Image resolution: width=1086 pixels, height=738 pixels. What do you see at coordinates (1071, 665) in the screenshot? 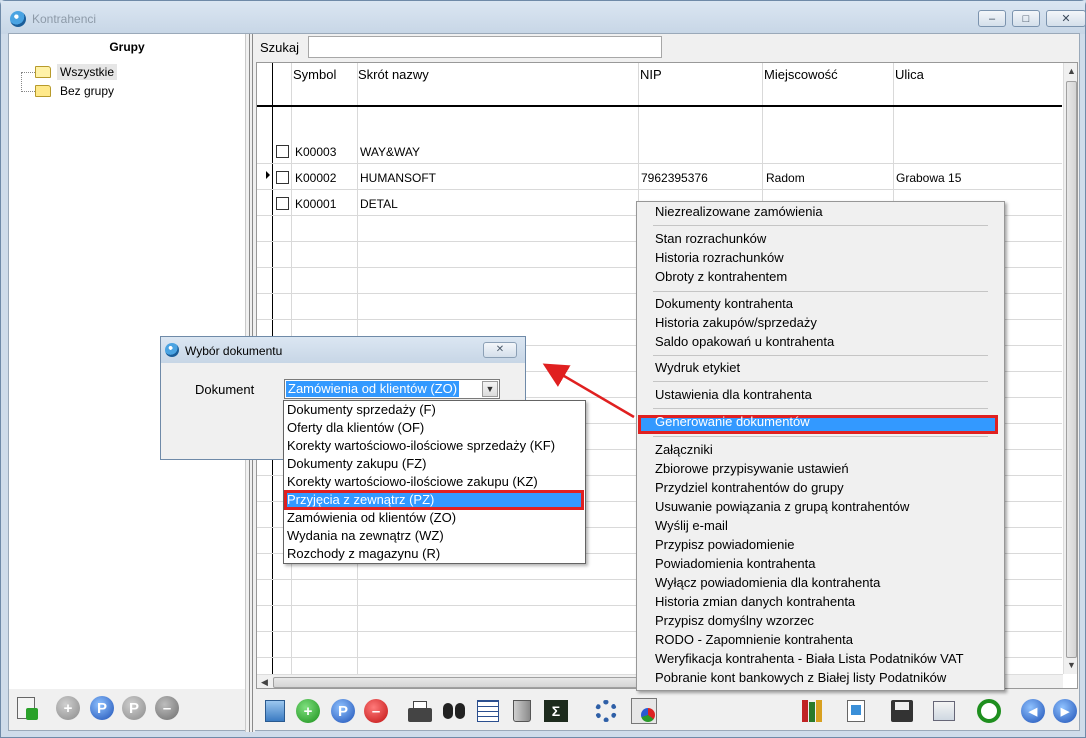
I see `scroll-down-icon: ▼` at bounding box center [1071, 665].